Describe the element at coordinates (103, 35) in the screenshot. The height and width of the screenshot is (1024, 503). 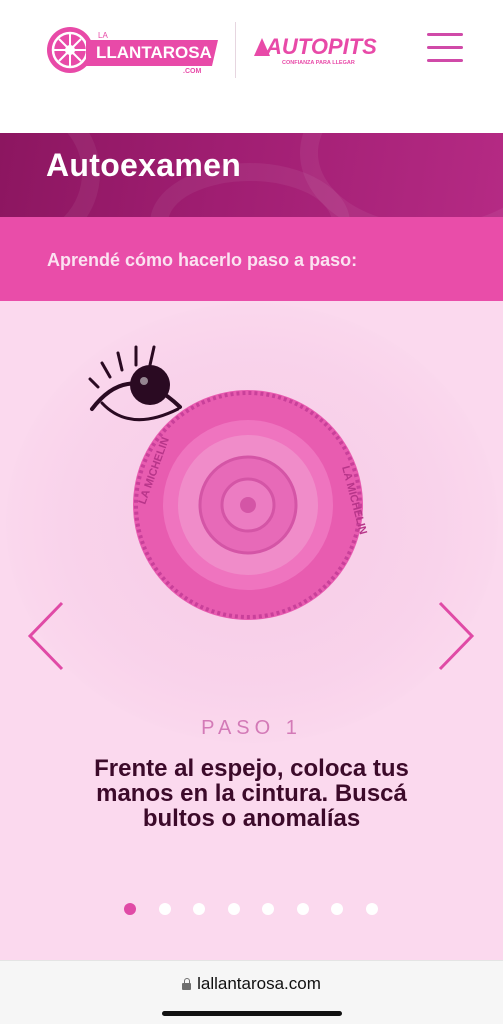
I see `logo-llanta-small: LA` at that location.